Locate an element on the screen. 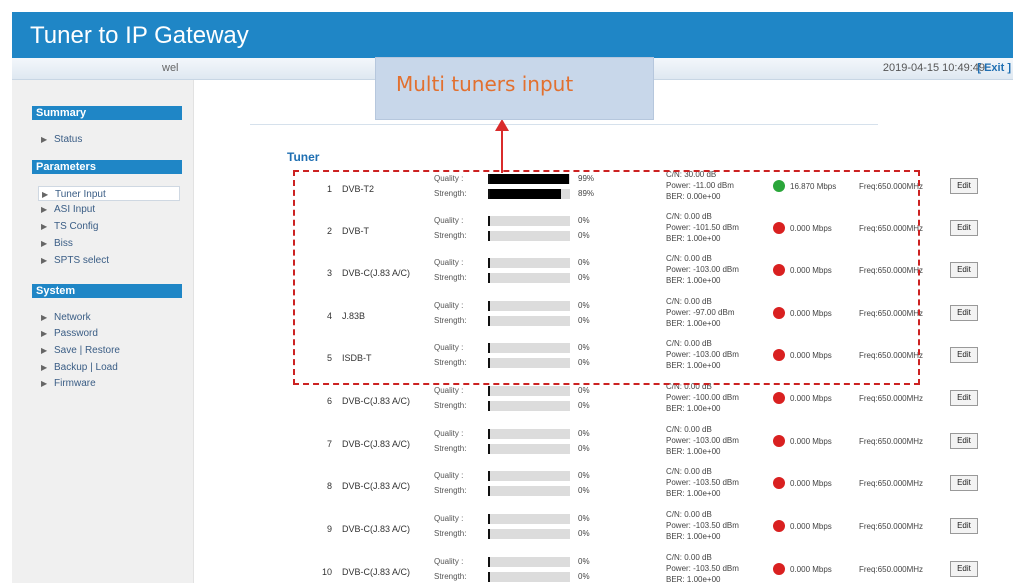  sidebar-item-label: Backup | Load is located at coordinates (86, 367).